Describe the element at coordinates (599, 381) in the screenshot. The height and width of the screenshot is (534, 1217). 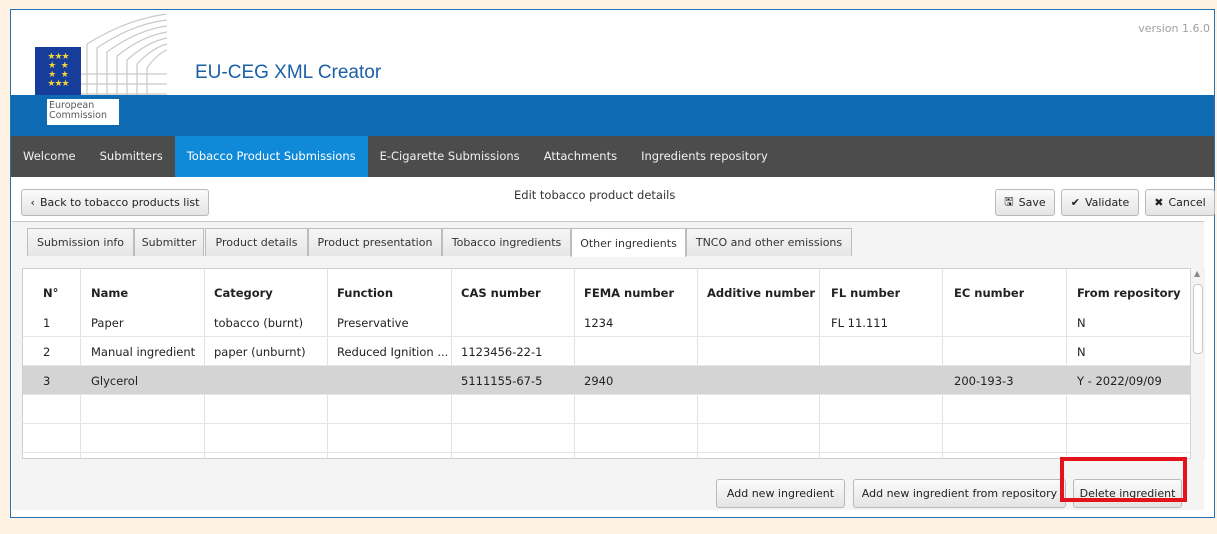
I see `cell-fema-number: 2940` at that location.